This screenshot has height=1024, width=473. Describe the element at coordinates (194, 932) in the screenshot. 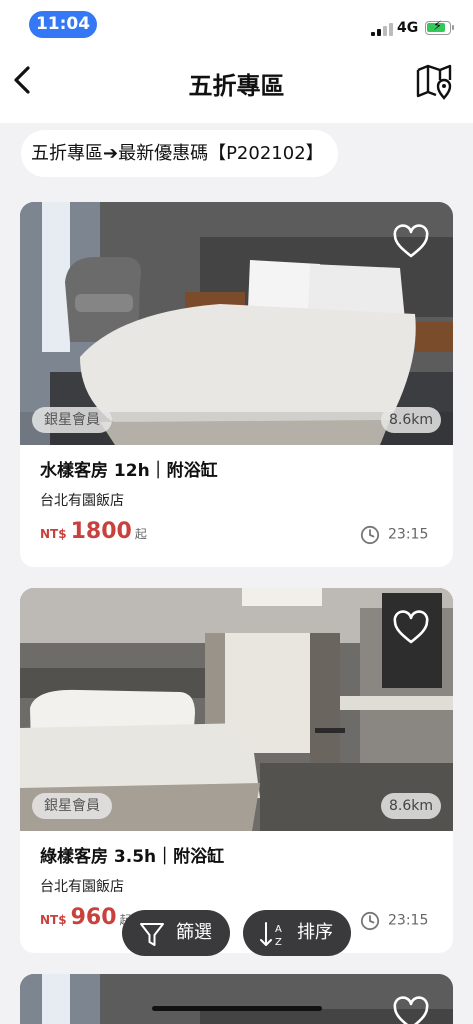

I see `filter-label: 篩選` at that location.